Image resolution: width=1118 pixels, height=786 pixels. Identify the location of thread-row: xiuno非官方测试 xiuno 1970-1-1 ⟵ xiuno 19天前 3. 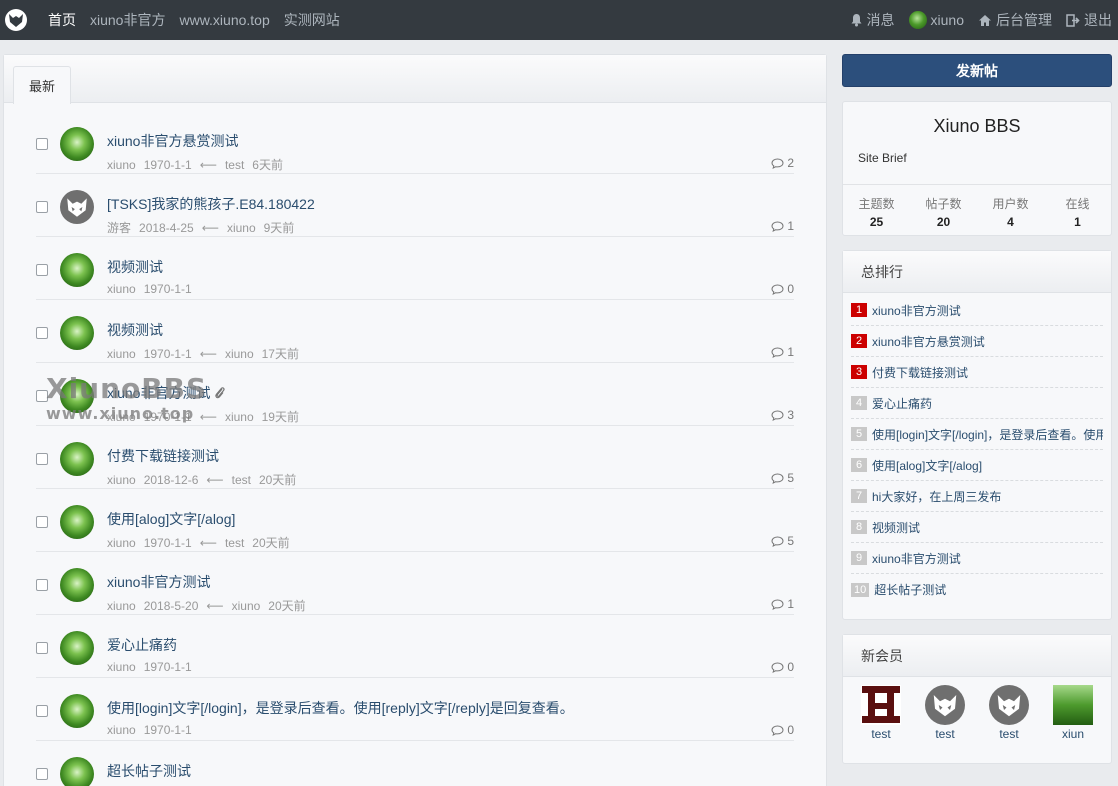
(415, 394).